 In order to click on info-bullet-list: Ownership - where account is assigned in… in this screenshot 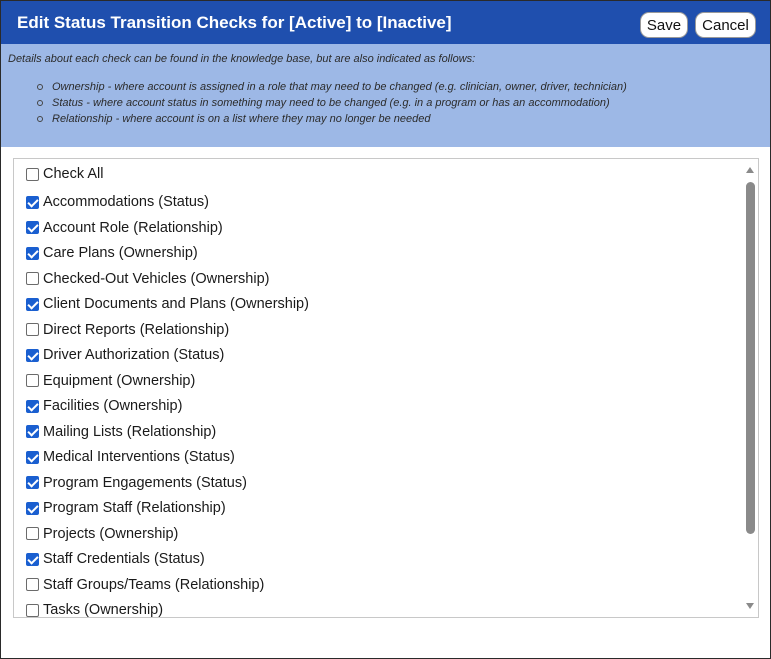, I will do `click(314, 105)`.